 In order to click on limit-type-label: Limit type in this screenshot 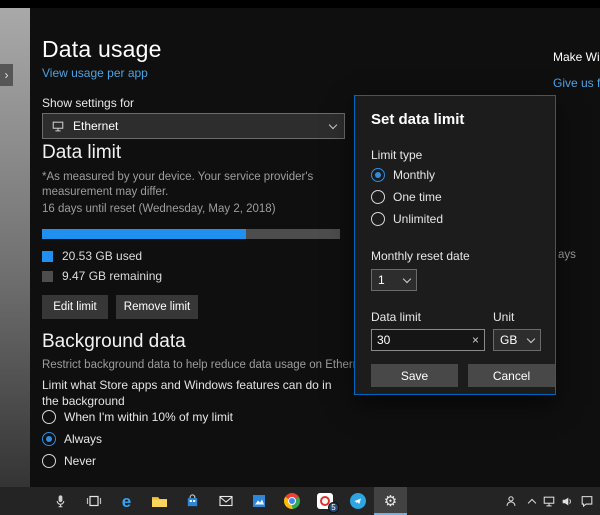, I will do `click(397, 155)`.